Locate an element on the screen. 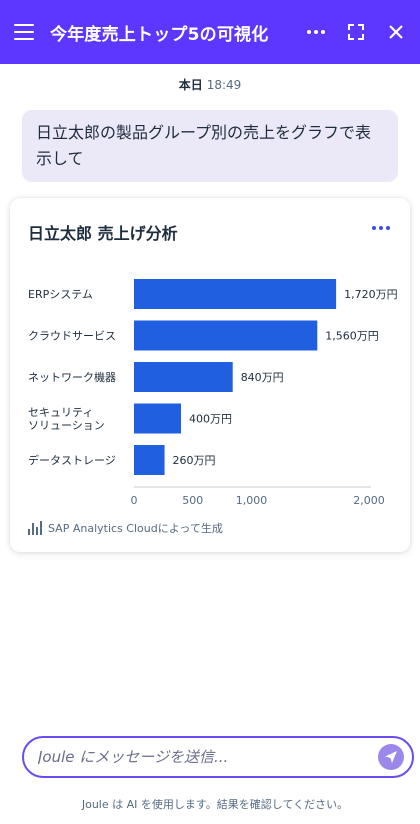 This screenshot has width=420, height=824. more-horizontal-icon is located at coordinates (316, 32).